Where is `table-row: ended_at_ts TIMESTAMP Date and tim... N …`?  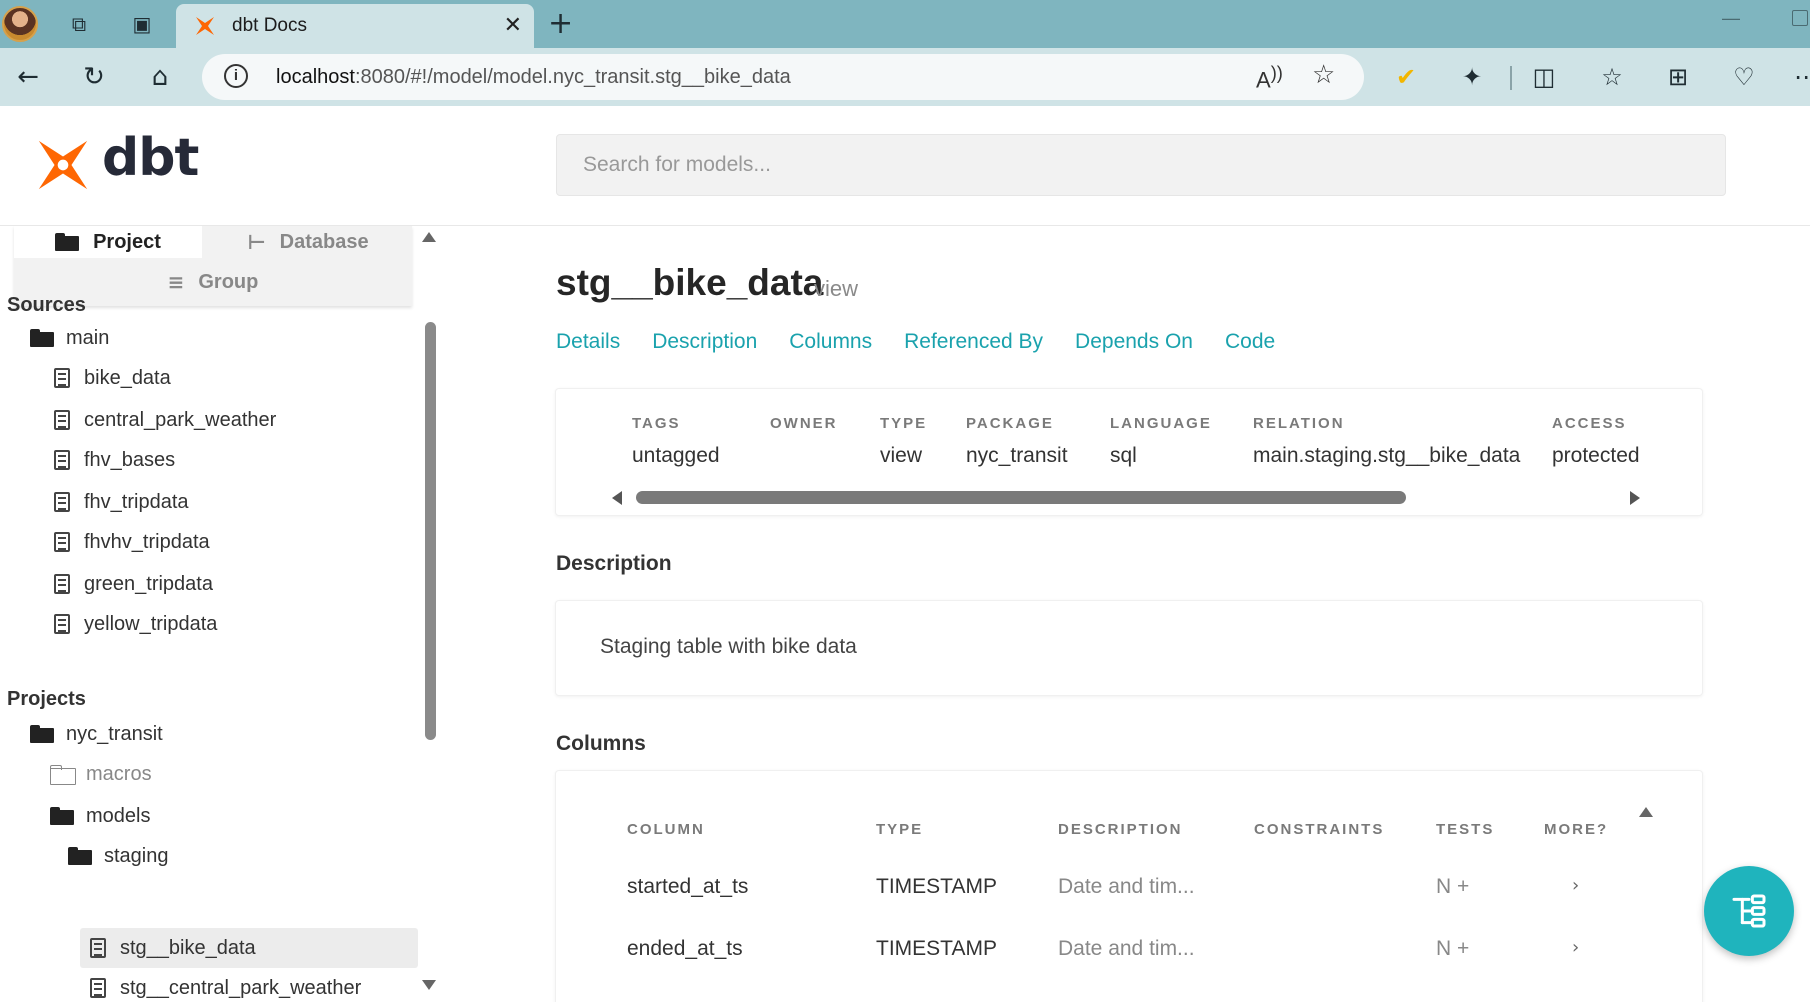
table-row: ended_at_ts TIMESTAMP Date and tim... N … is located at coordinates (1121, 949).